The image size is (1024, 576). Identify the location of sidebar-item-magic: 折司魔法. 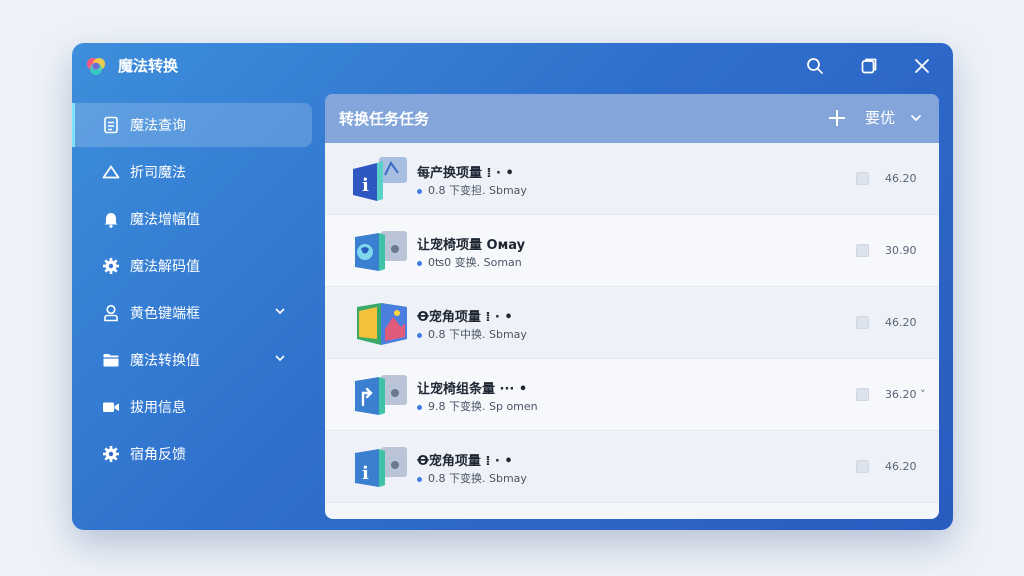
(192, 172).